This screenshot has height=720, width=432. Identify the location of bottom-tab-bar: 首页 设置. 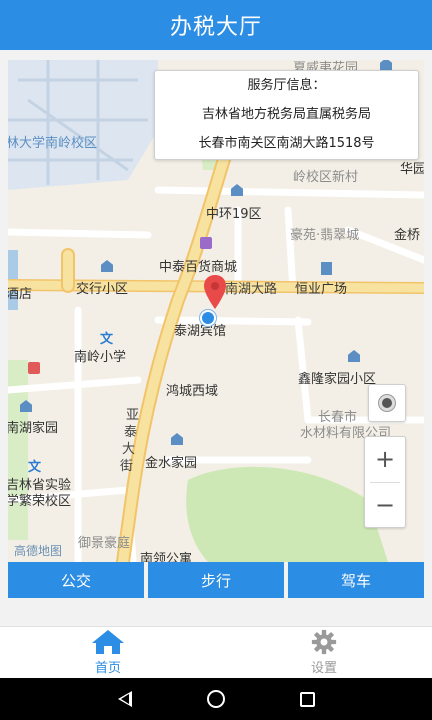
(216, 652).